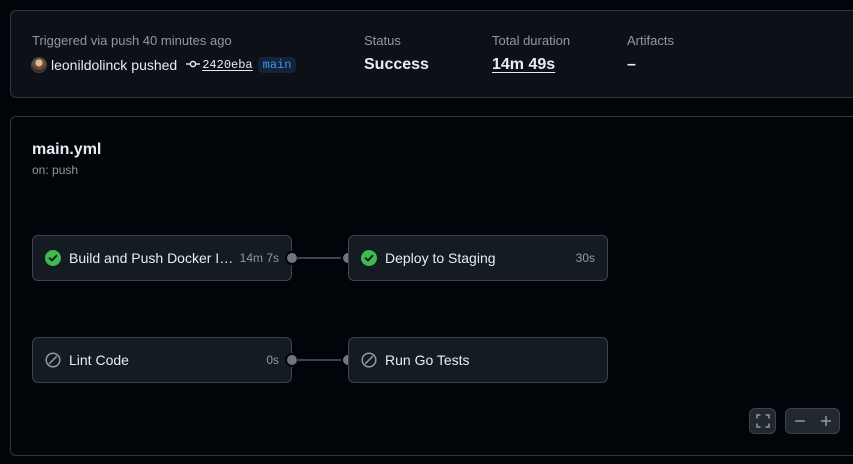  Describe the element at coordinates (162, 360) in the screenshot. I see `job-lint-code: Lint Code 0s` at that location.